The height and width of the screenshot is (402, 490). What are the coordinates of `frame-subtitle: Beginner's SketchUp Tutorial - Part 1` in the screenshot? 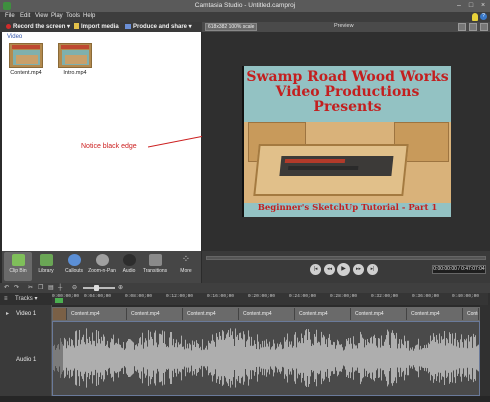 It's located at (347, 208).